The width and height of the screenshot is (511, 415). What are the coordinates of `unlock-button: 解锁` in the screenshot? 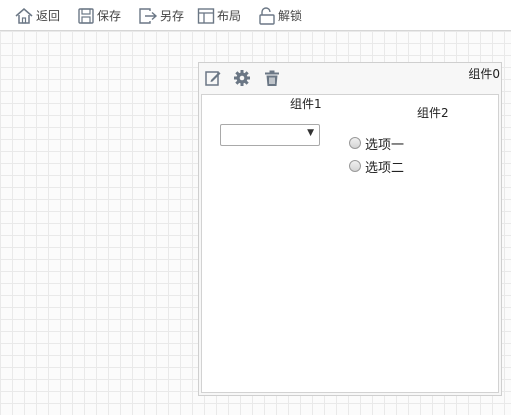 It's located at (280, 16).